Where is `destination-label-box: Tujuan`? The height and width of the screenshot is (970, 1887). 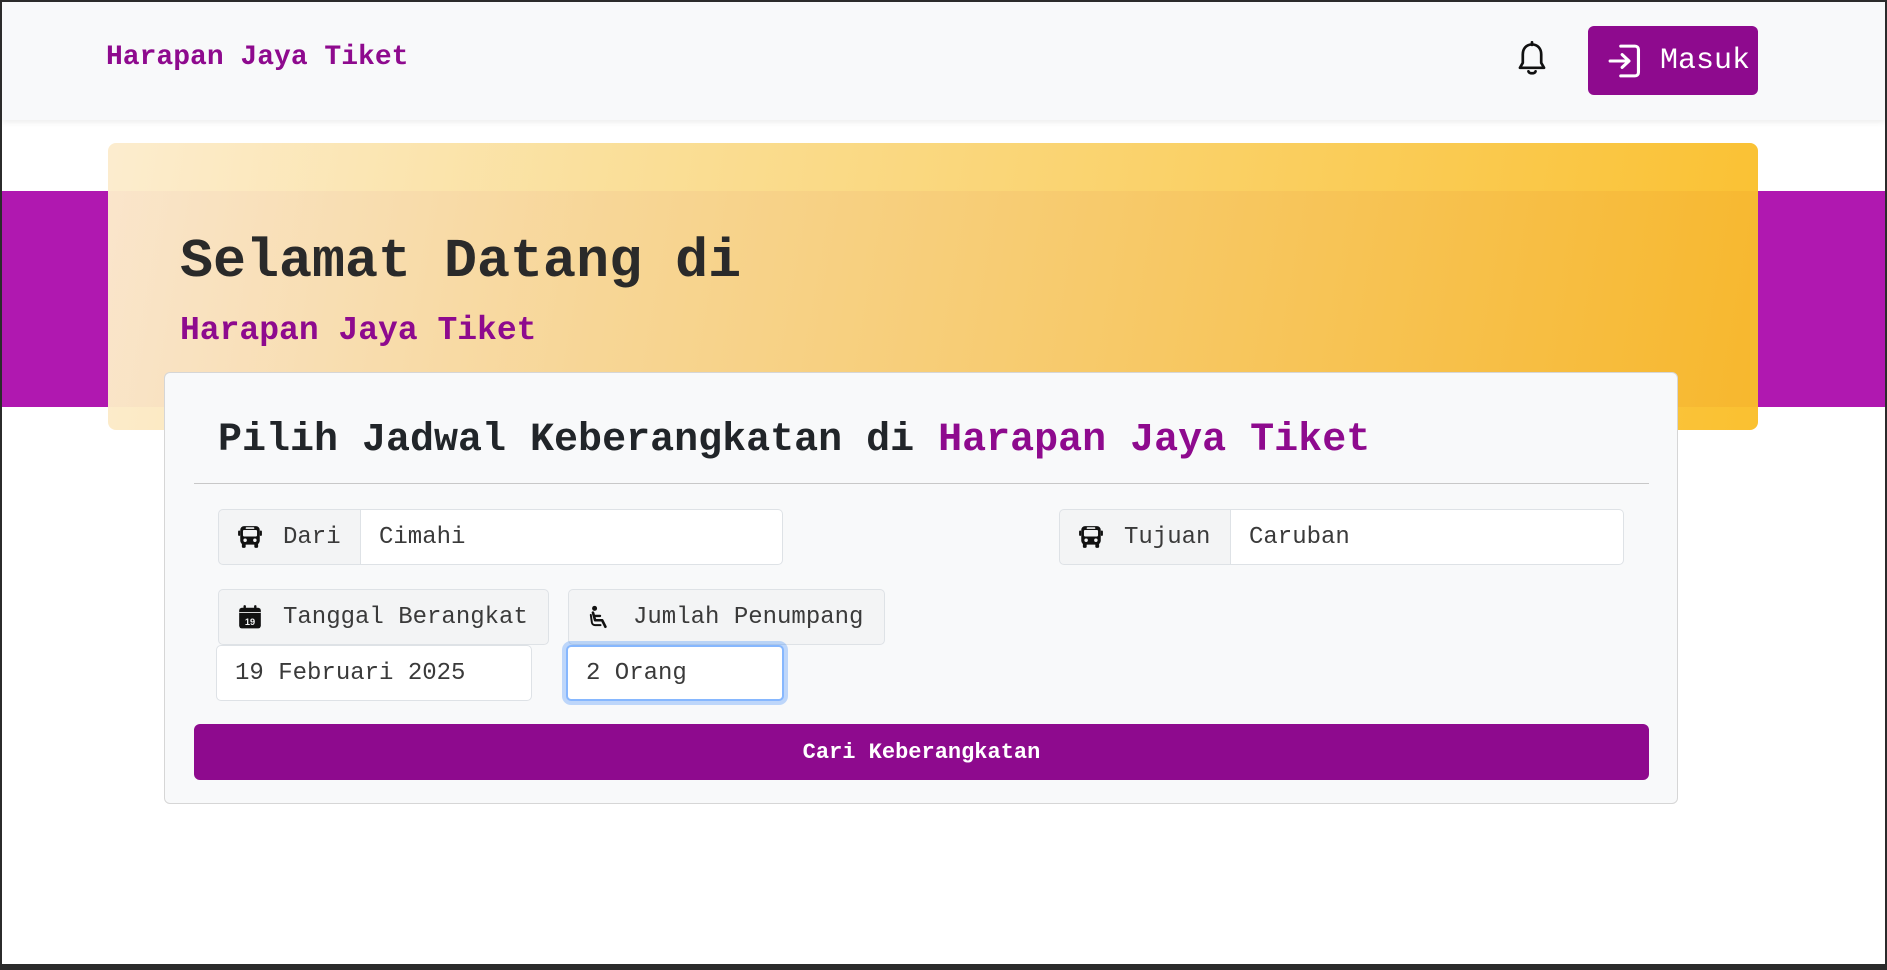
destination-label-box: Tujuan is located at coordinates (1145, 537).